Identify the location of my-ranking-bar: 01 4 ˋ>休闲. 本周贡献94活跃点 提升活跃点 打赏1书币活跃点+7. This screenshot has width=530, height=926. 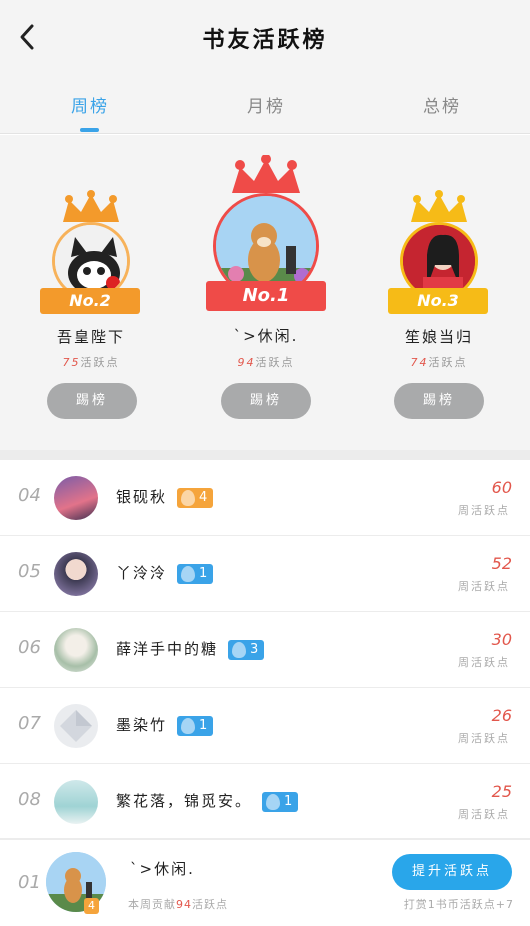
(265, 882).